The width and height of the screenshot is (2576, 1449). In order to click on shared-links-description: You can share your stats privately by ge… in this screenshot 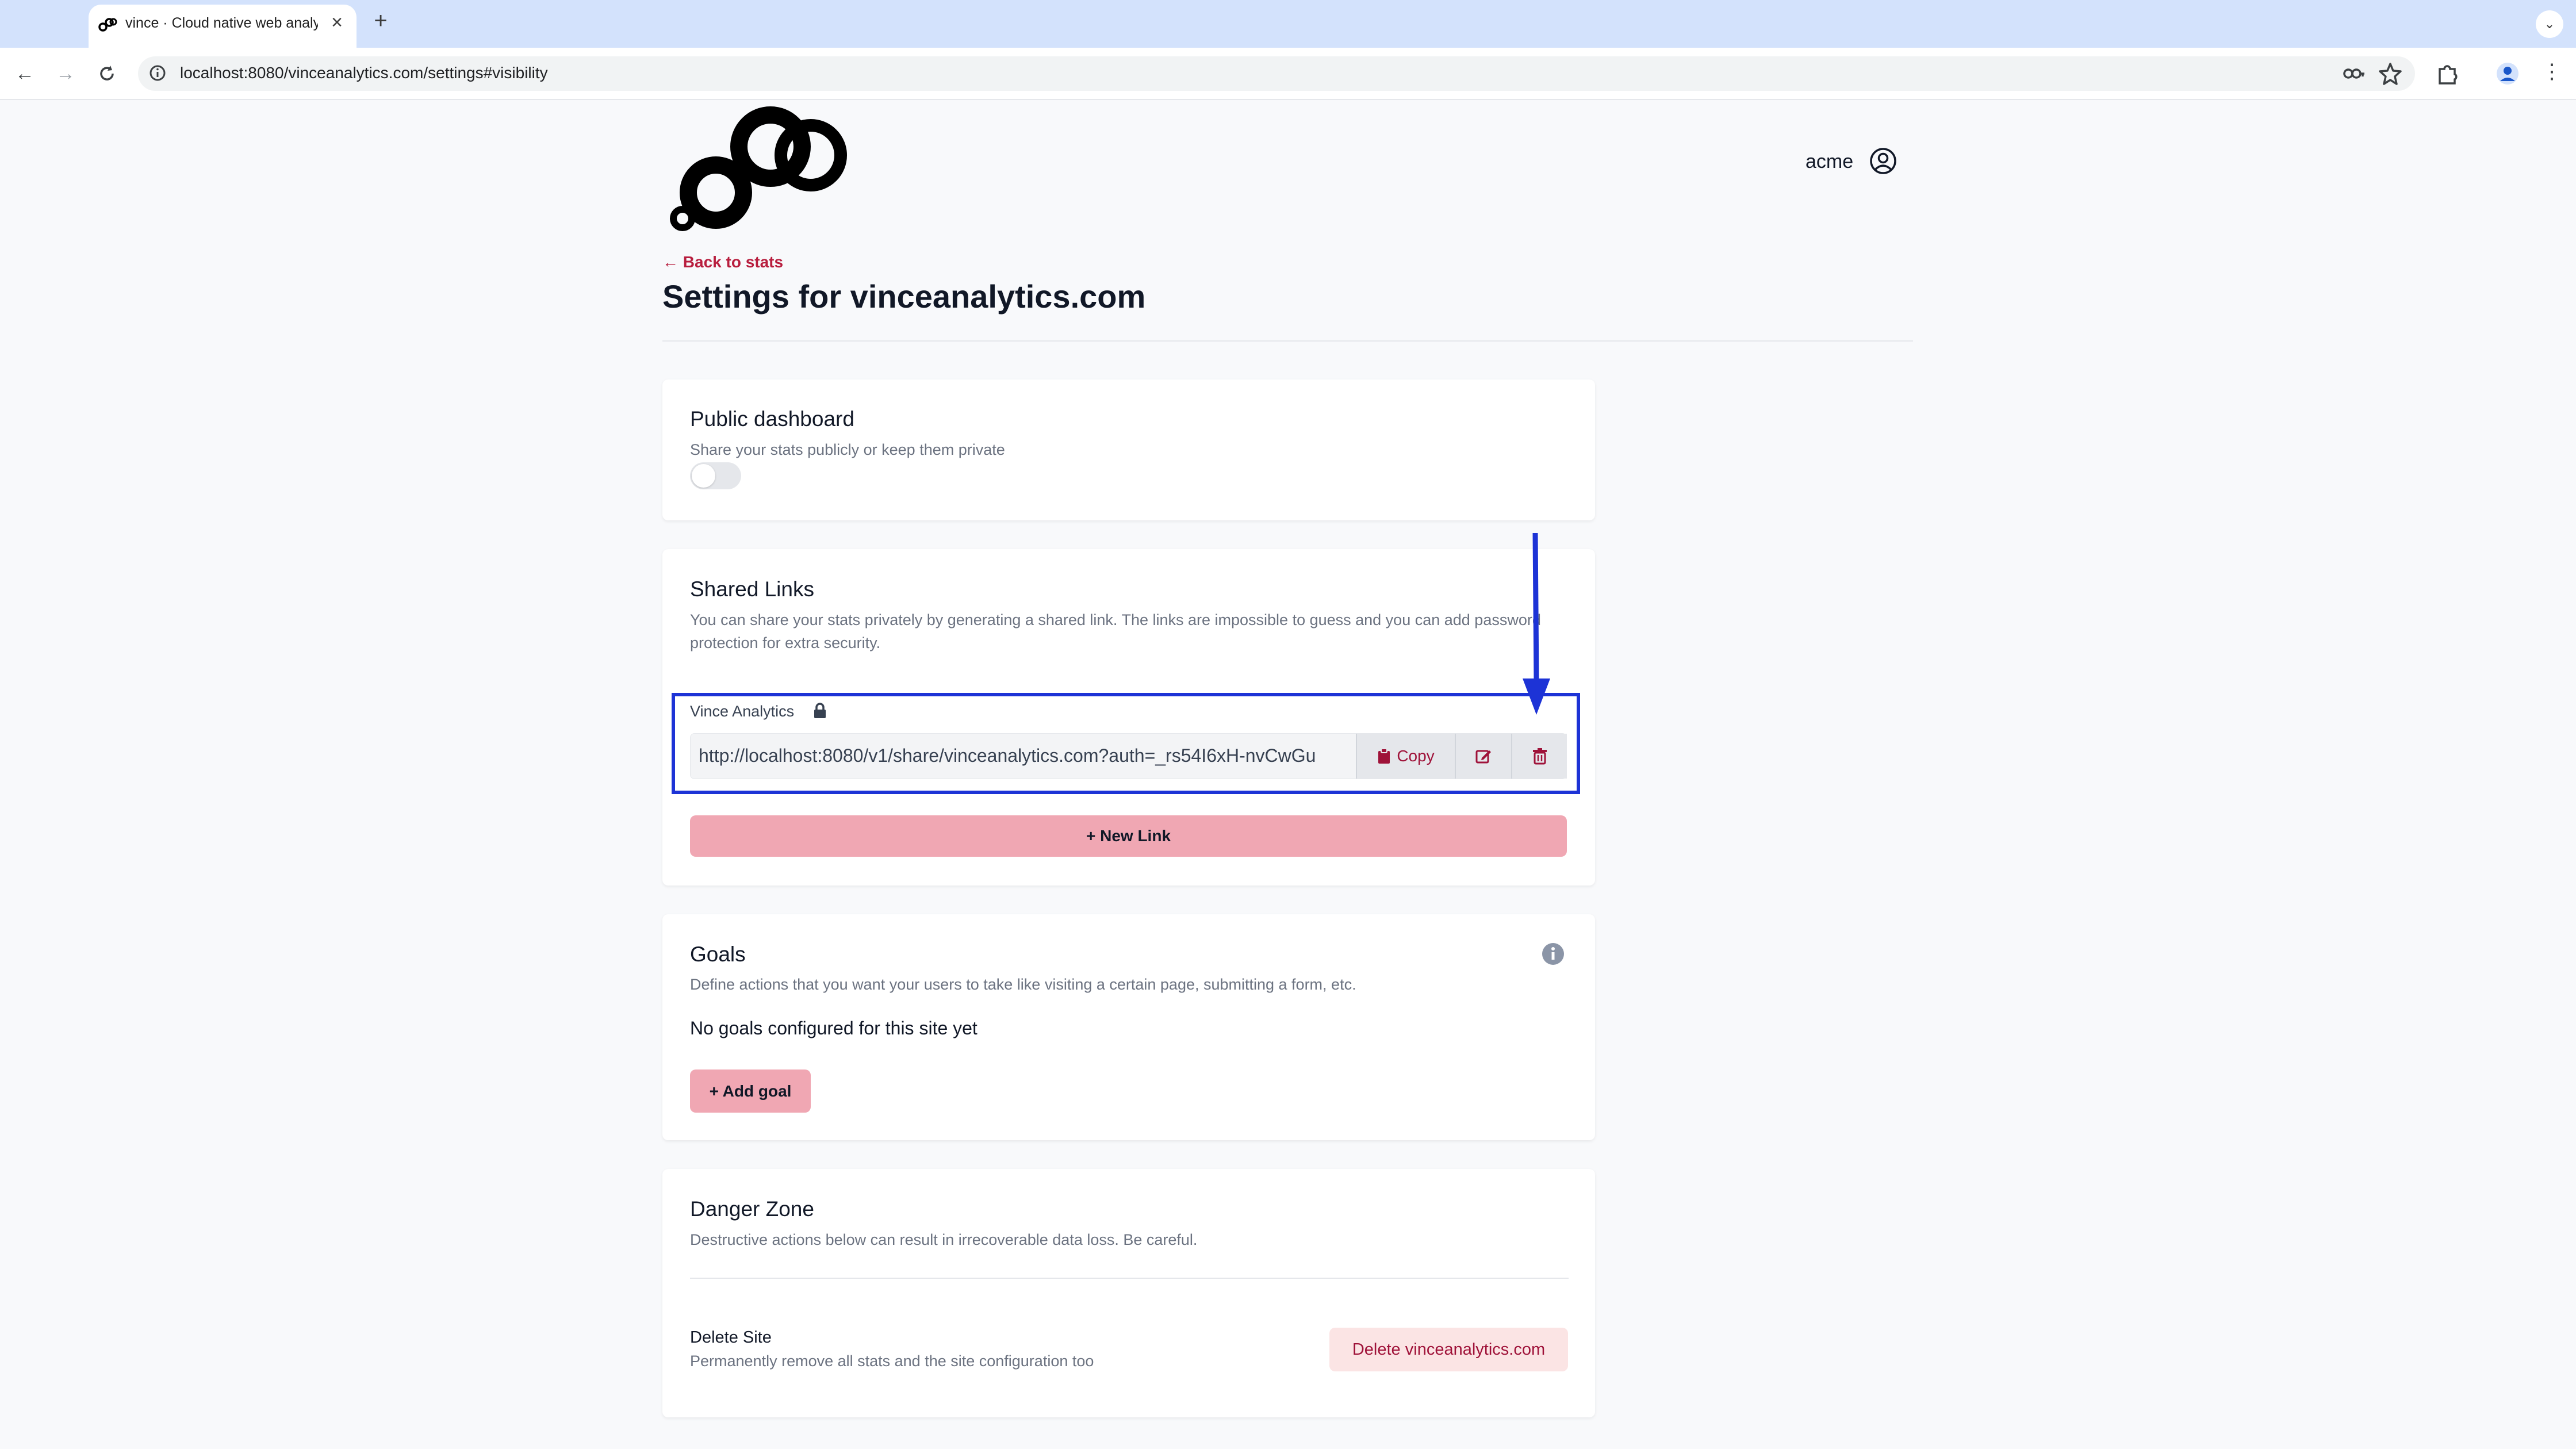, I will do `click(1115, 631)`.